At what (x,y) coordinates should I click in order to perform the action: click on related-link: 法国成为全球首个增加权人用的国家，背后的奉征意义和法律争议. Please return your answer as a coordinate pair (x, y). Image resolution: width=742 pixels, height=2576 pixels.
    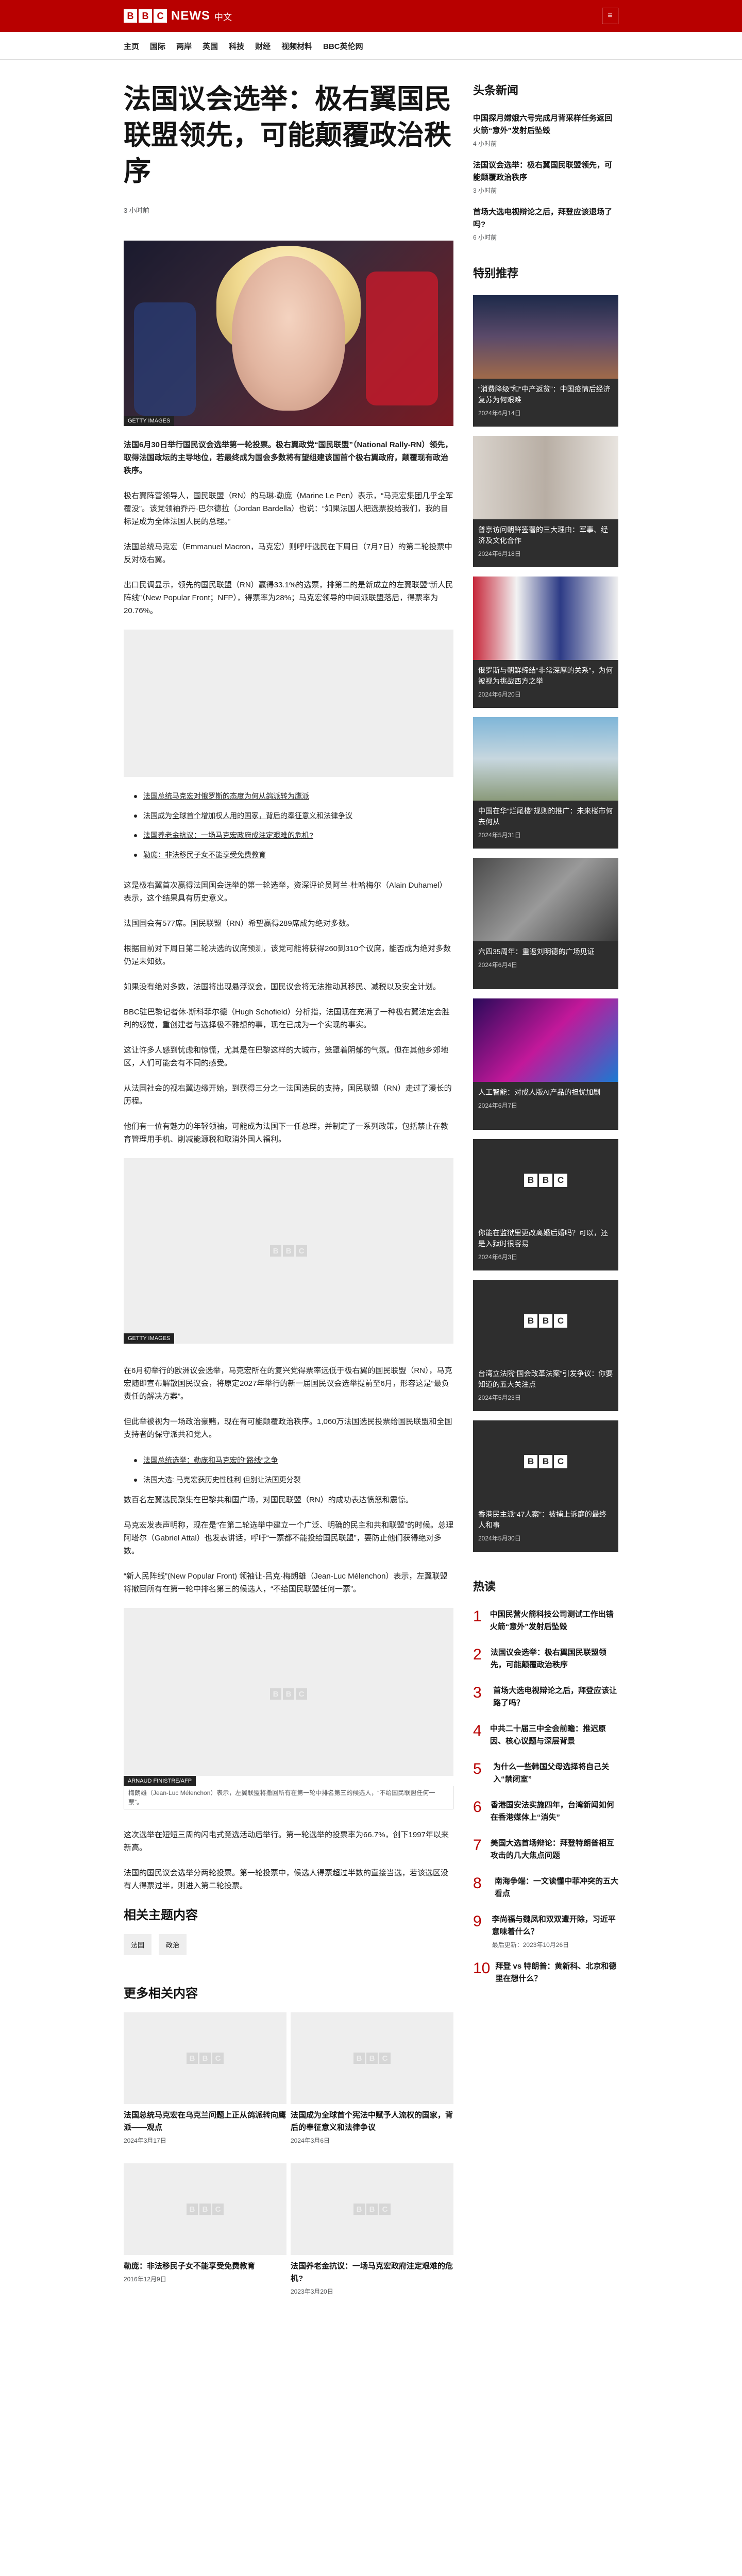
    Looking at the image, I should click on (247, 815).